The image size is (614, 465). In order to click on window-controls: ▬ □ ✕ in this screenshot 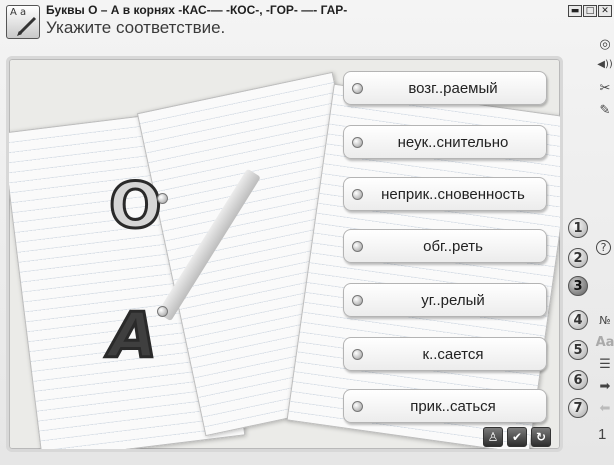, I will do `click(590, 11)`.